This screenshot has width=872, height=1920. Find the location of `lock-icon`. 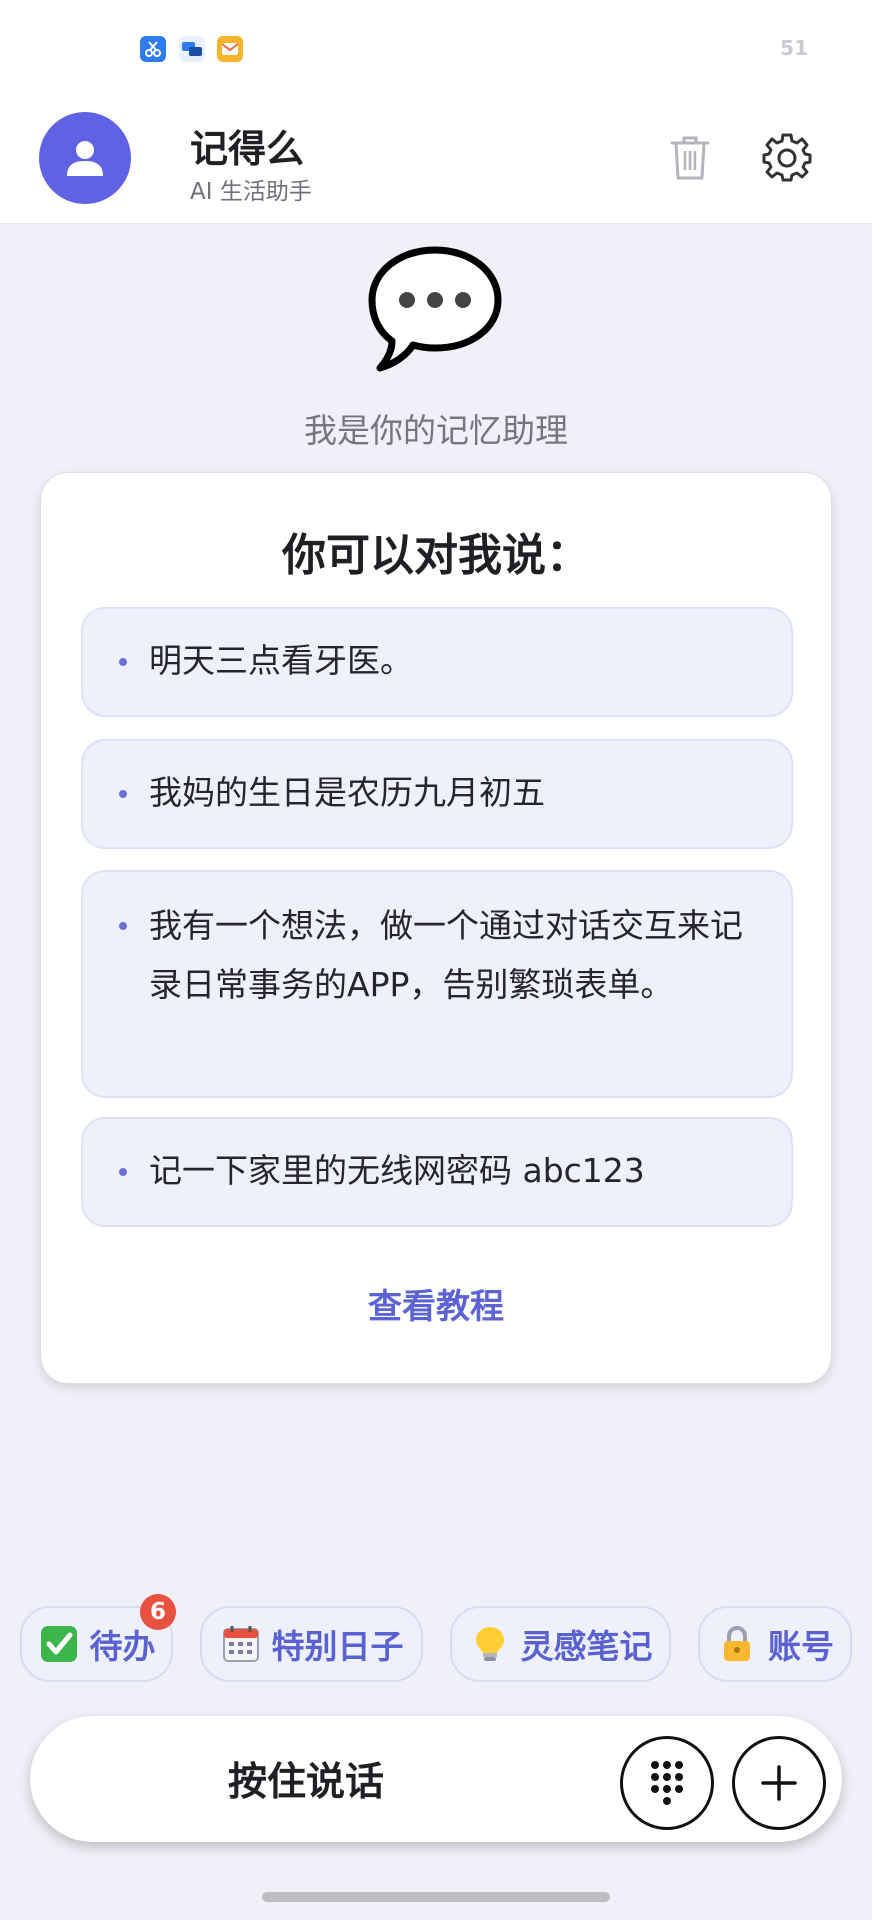

lock-icon is located at coordinates (737, 1644).